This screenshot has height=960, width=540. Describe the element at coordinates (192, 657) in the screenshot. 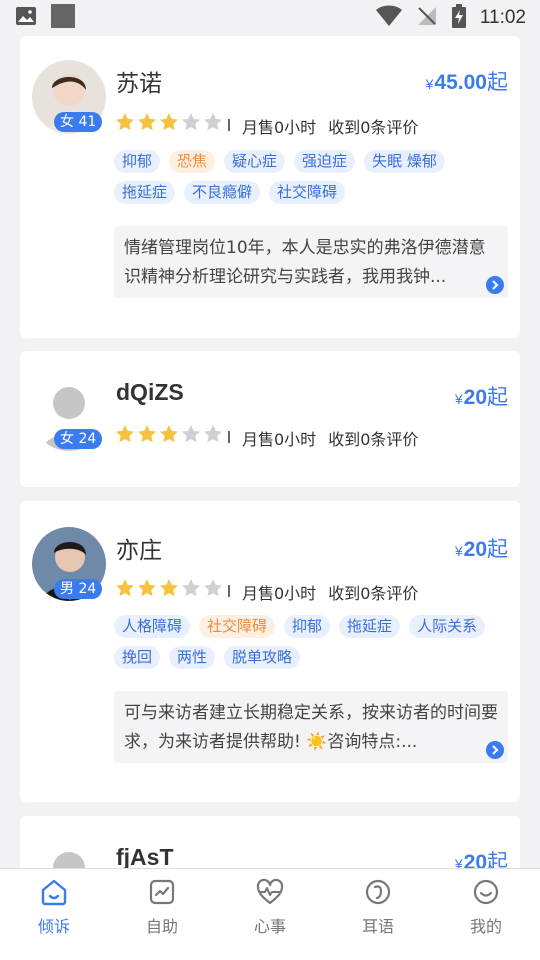

I see `tag: 两性` at that location.